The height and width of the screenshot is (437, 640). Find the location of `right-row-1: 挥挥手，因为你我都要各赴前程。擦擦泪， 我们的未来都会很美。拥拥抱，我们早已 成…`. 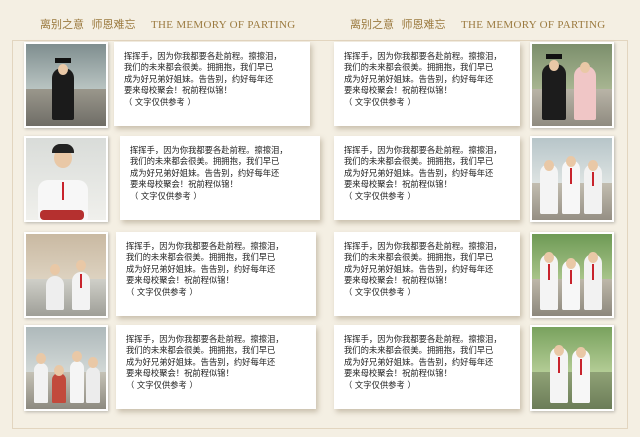

right-row-1: 挥挥手，因为你我都要各赴前程。擦擦泪， 我们的未来都会很美。拥拥抱，我们早已 成… is located at coordinates (484, 85).